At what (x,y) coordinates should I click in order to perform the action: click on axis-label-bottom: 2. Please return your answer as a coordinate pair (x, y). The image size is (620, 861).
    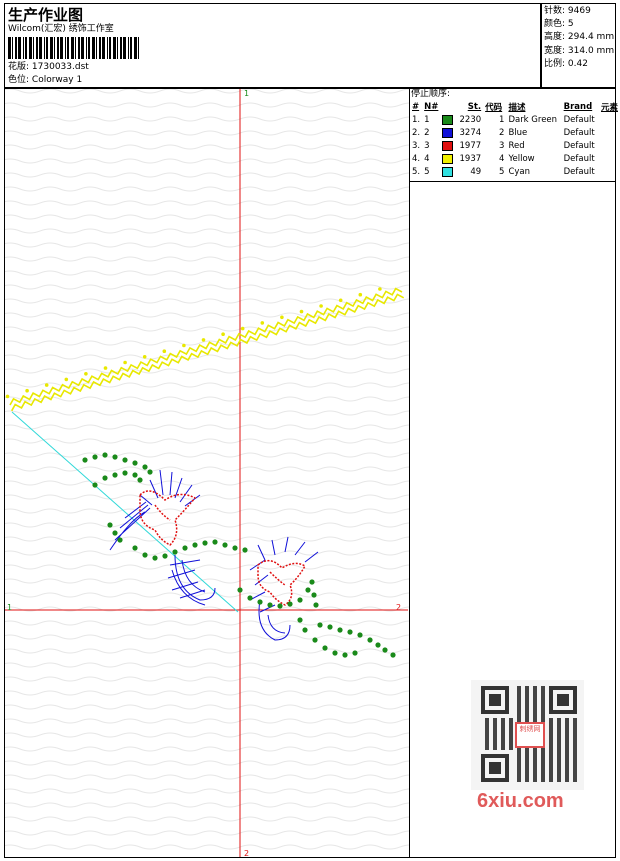
    Looking at the image, I should click on (247, 853).